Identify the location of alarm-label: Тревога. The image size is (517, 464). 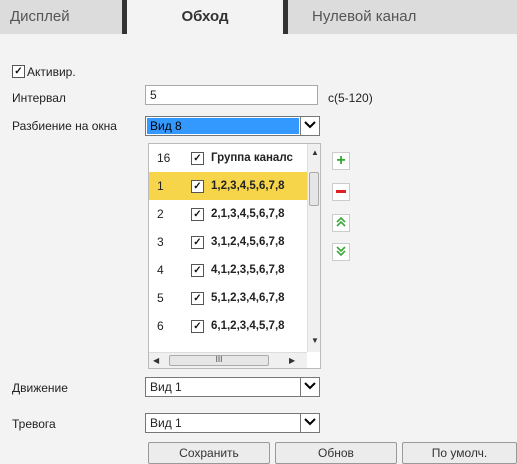
(34, 424).